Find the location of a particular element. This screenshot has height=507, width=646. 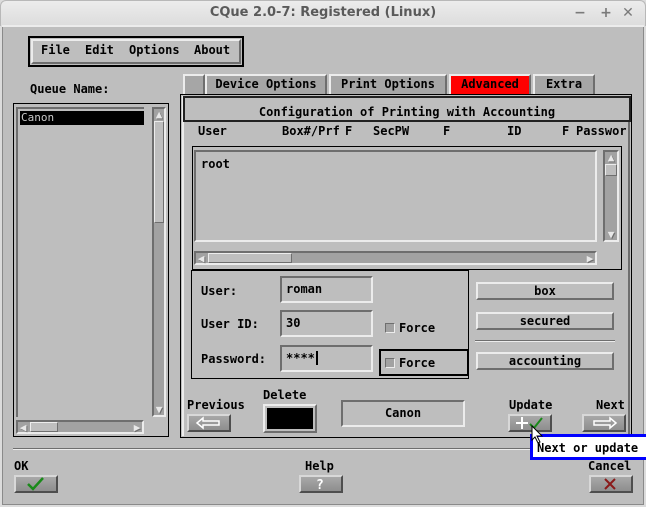

ok-button is located at coordinates (36, 484).